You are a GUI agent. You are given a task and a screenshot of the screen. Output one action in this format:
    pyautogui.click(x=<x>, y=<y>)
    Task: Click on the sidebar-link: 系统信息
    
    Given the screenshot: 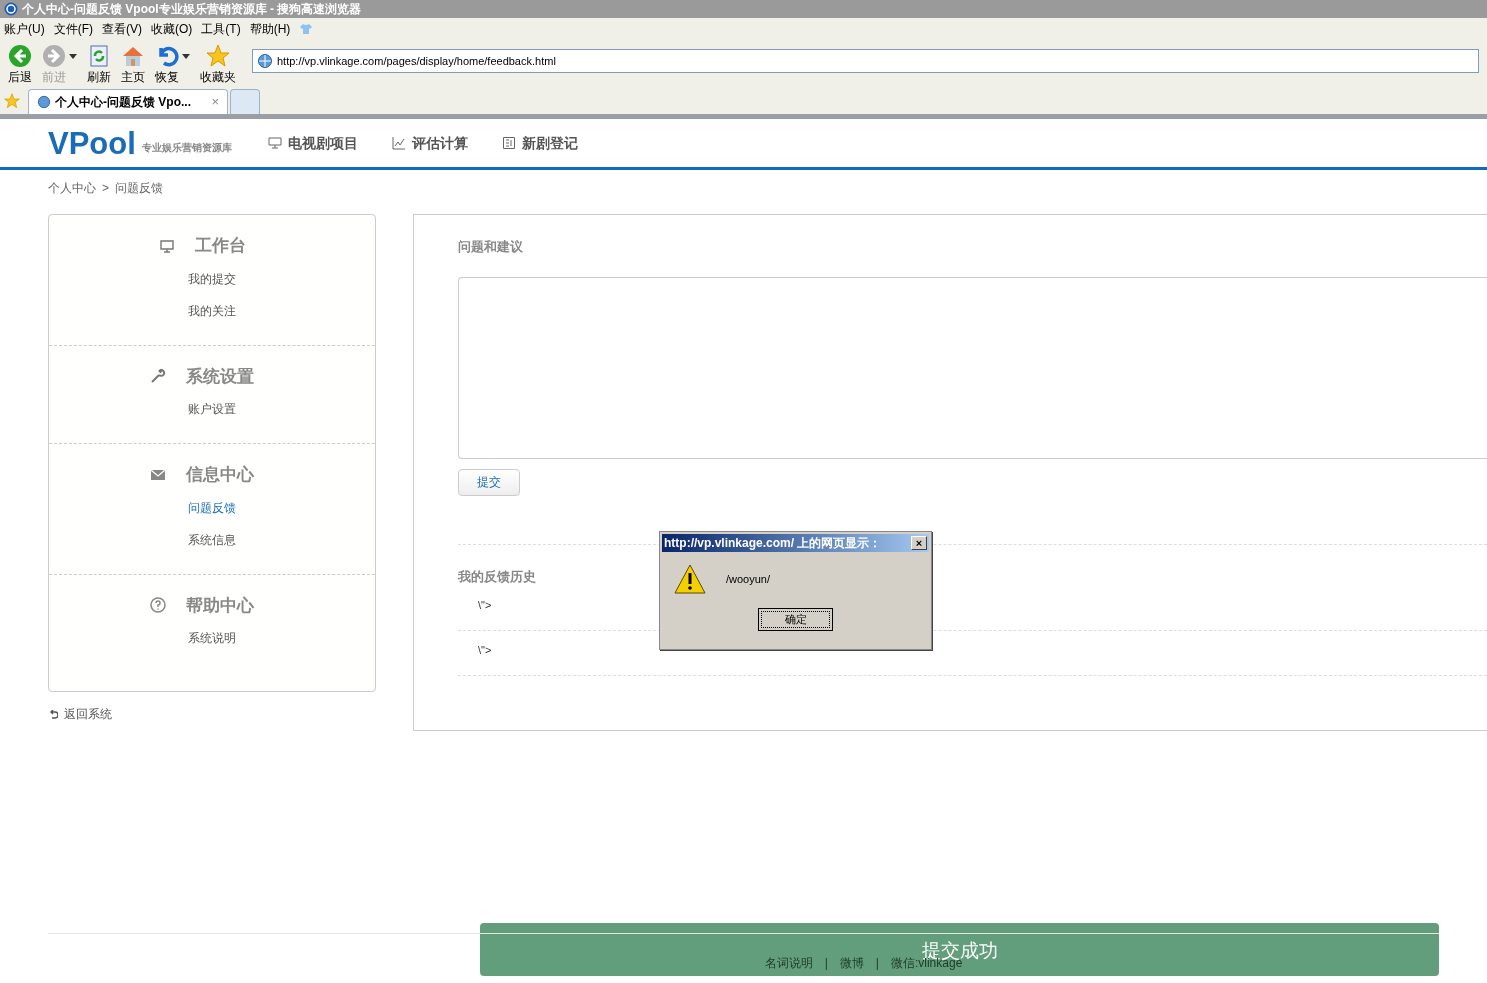 What is the action you would take?
    pyautogui.click(x=212, y=539)
    